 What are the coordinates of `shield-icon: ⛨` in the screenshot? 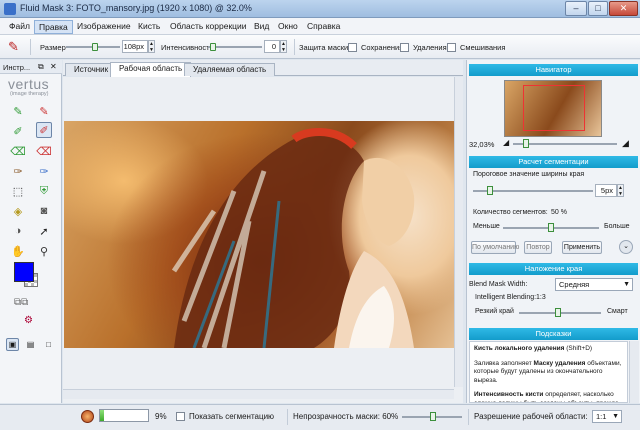 It's located at (44, 191).